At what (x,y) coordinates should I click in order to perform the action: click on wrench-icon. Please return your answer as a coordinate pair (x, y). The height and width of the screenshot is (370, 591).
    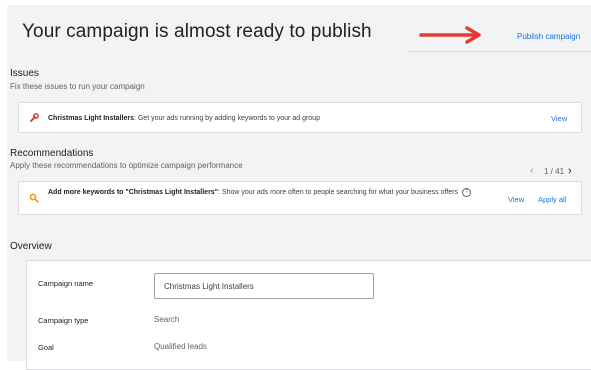
    Looking at the image, I should click on (34, 117).